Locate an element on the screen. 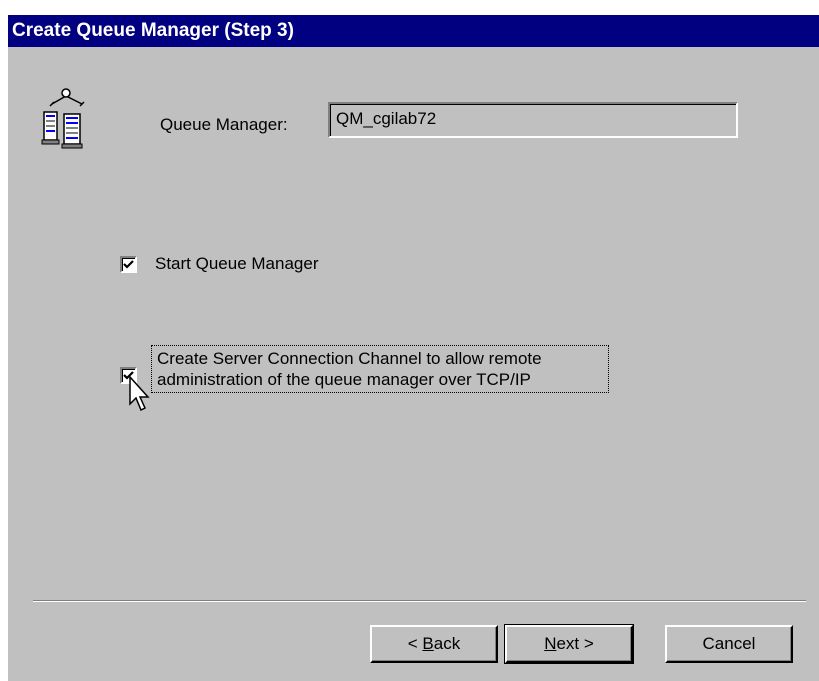 This screenshot has width=819, height=681. window-title: Create Queue Manager (Step 3) is located at coordinates (153, 30).